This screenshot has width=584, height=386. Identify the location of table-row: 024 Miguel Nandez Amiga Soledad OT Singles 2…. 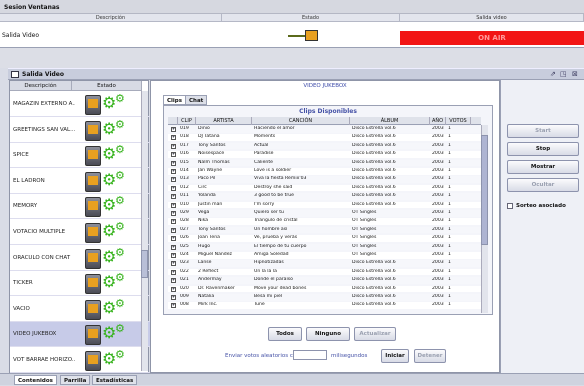
(328, 255).